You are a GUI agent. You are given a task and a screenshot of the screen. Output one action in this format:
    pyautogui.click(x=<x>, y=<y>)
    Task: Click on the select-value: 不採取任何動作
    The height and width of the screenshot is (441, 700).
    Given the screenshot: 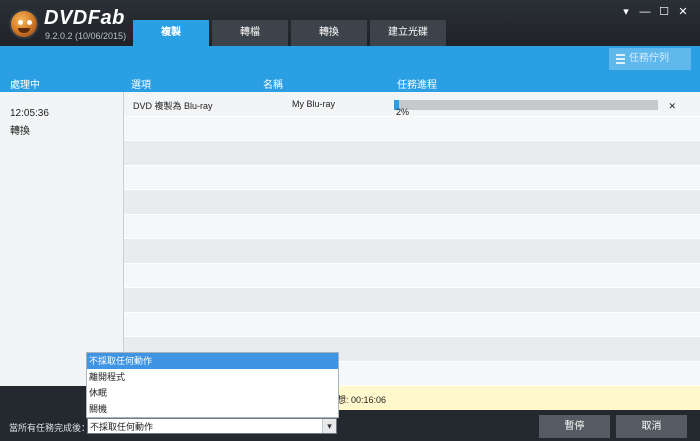 What is the action you would take?
    pyautogui.click(x=122, y=427)
    